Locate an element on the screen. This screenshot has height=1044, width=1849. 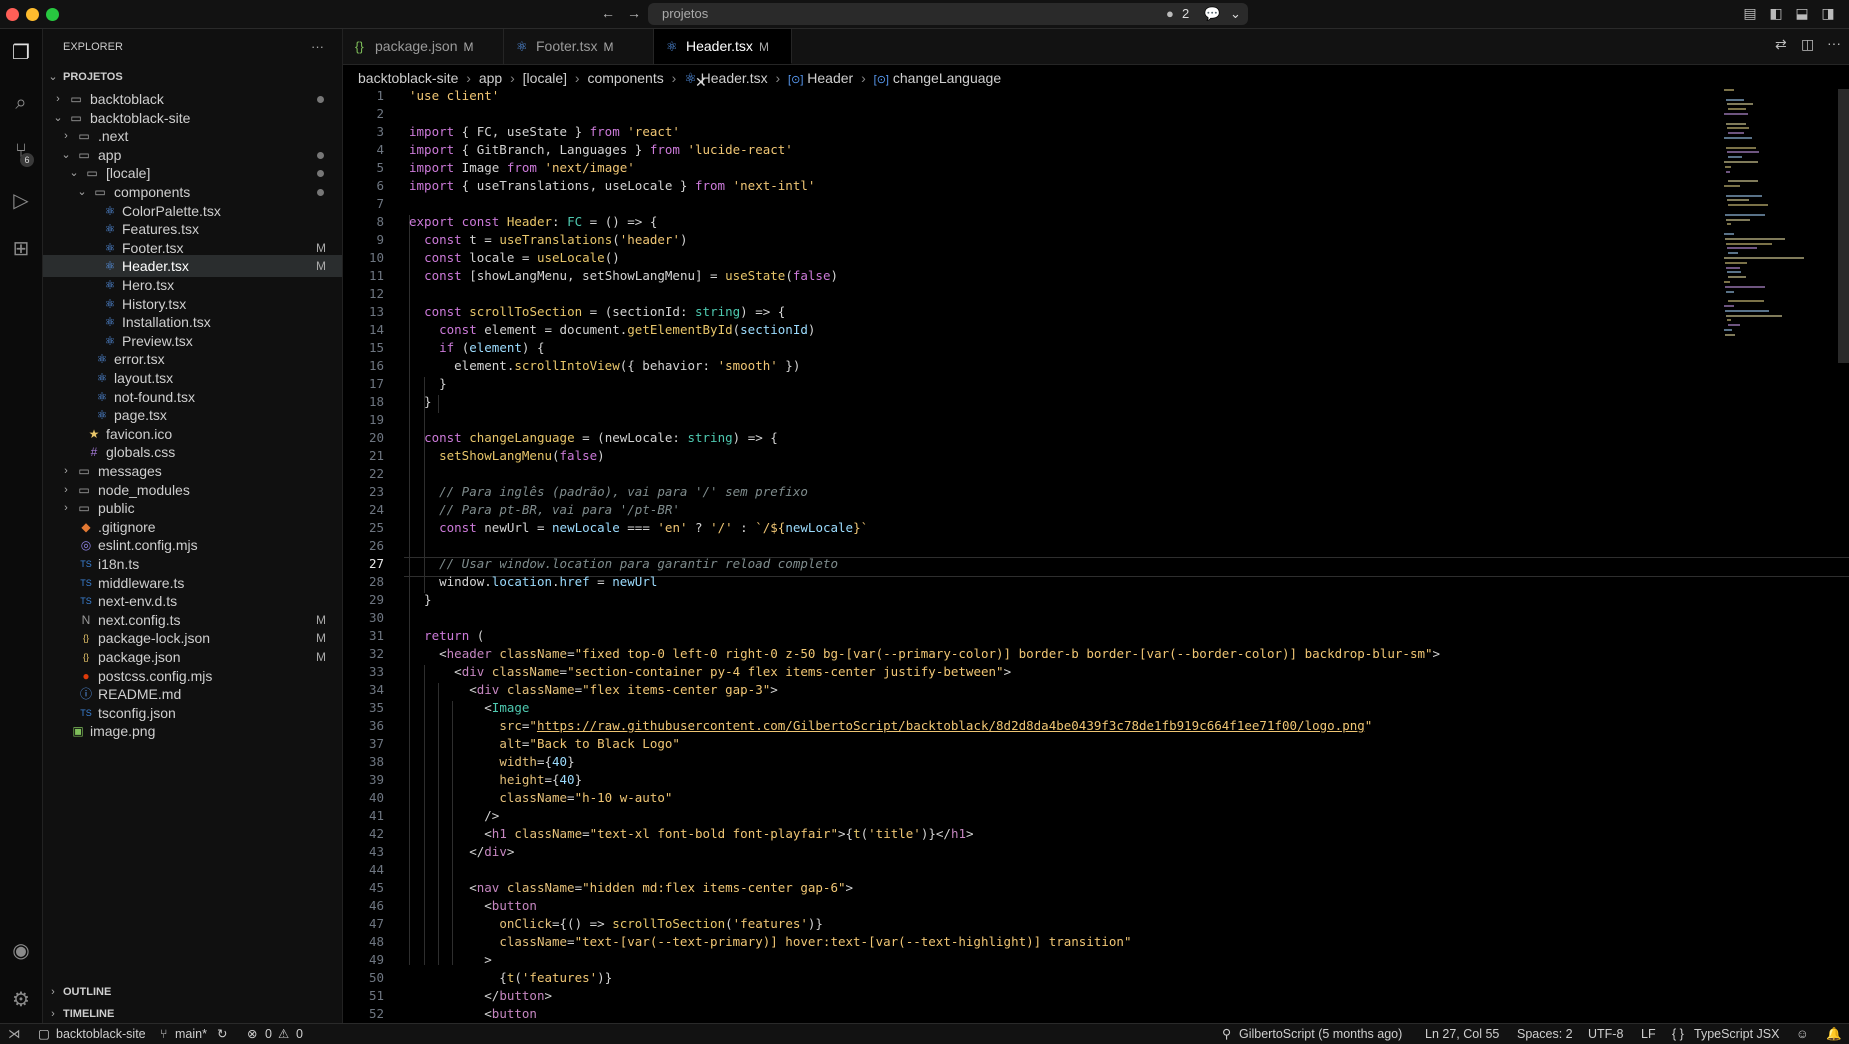
forward-arrow-icon: → is located at coordinates (634, 13).